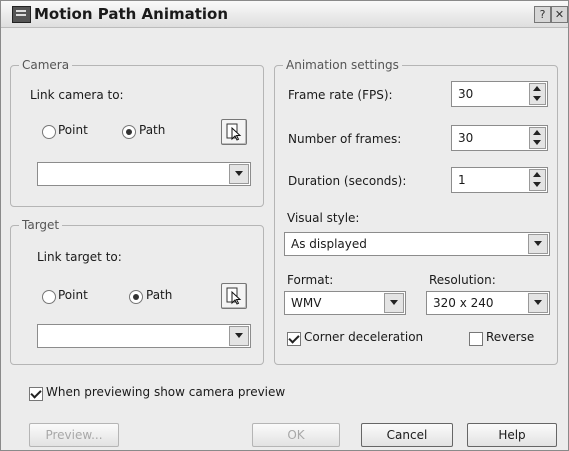 The image size is (569, 451). I want to click on resolution-label: Resolution:, so click(462, 280).